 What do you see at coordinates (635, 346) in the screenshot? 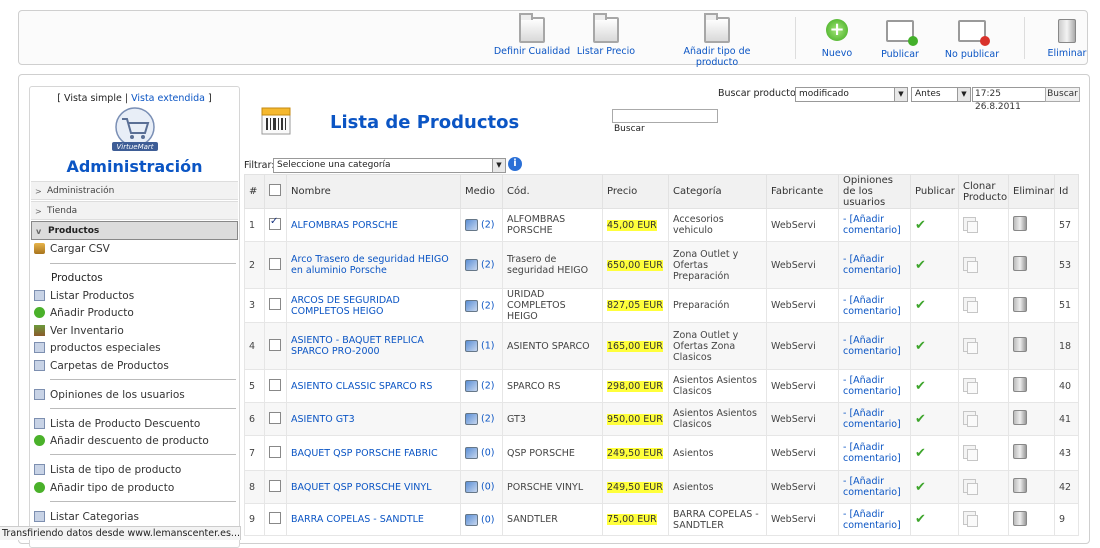
I see `price-value: 165,00 EUR` at bounding box center [635, 346].